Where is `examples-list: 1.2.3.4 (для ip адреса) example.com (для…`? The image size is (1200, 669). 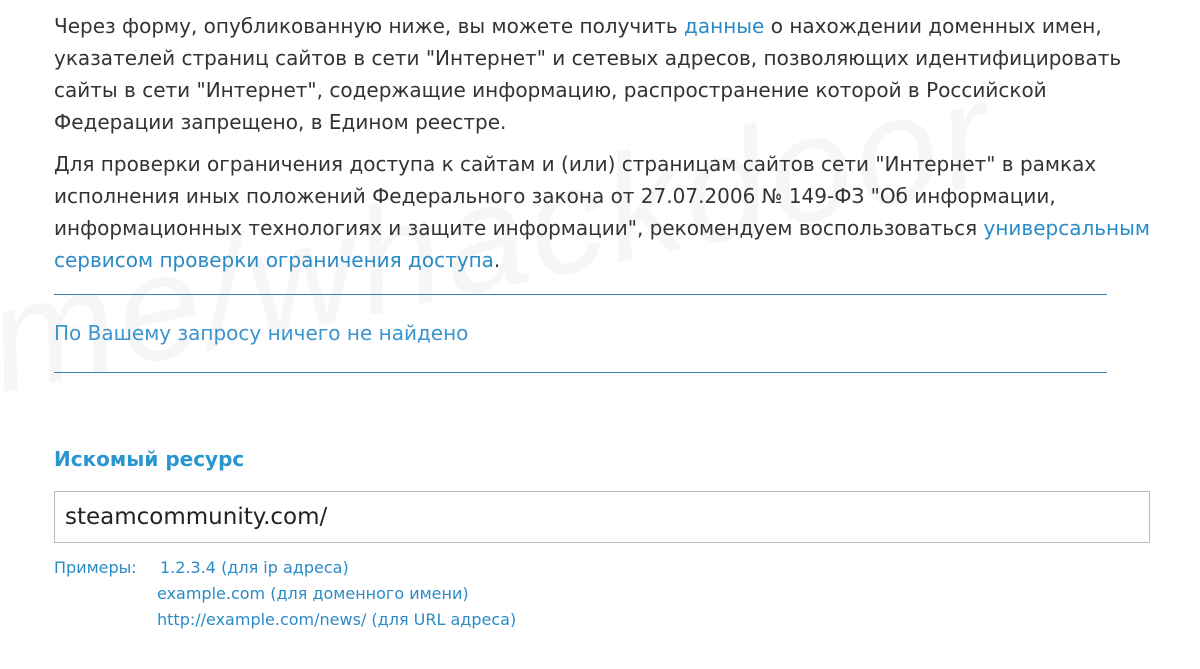
examples-list: 1.2.3.4 (для ip адреса) example.com (для… is located at coordinates (653, 594).